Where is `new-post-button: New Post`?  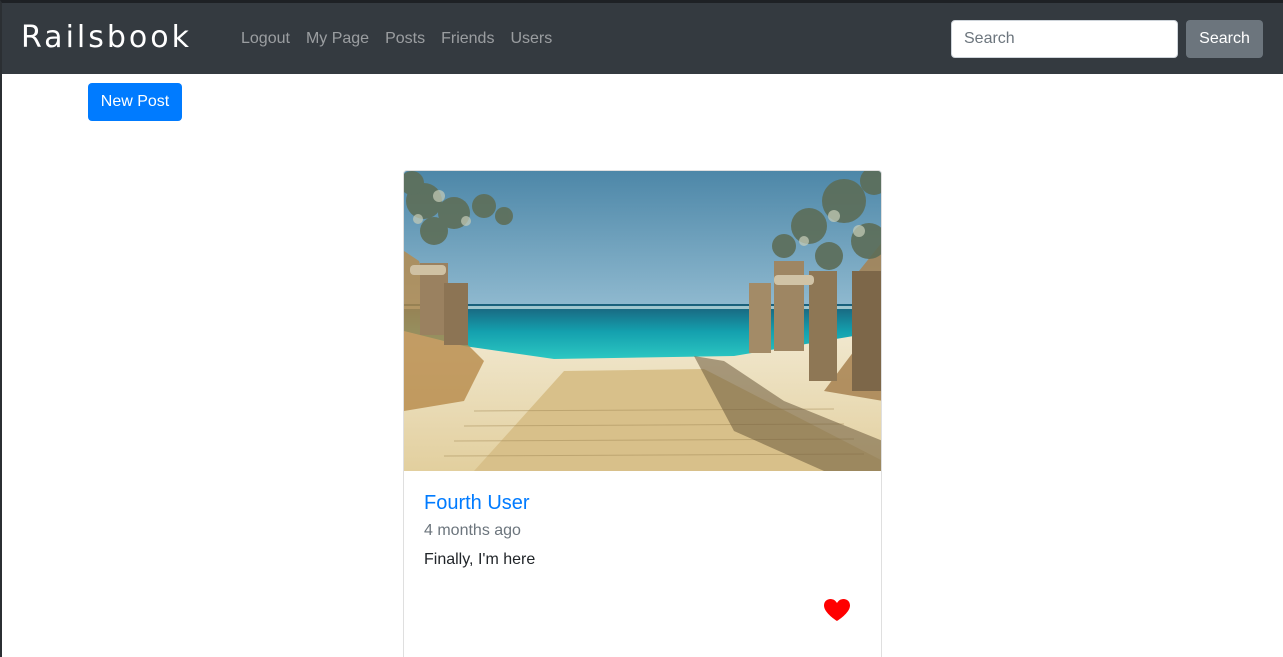 new-post-button: New Post is located at coordinates (135, 102).